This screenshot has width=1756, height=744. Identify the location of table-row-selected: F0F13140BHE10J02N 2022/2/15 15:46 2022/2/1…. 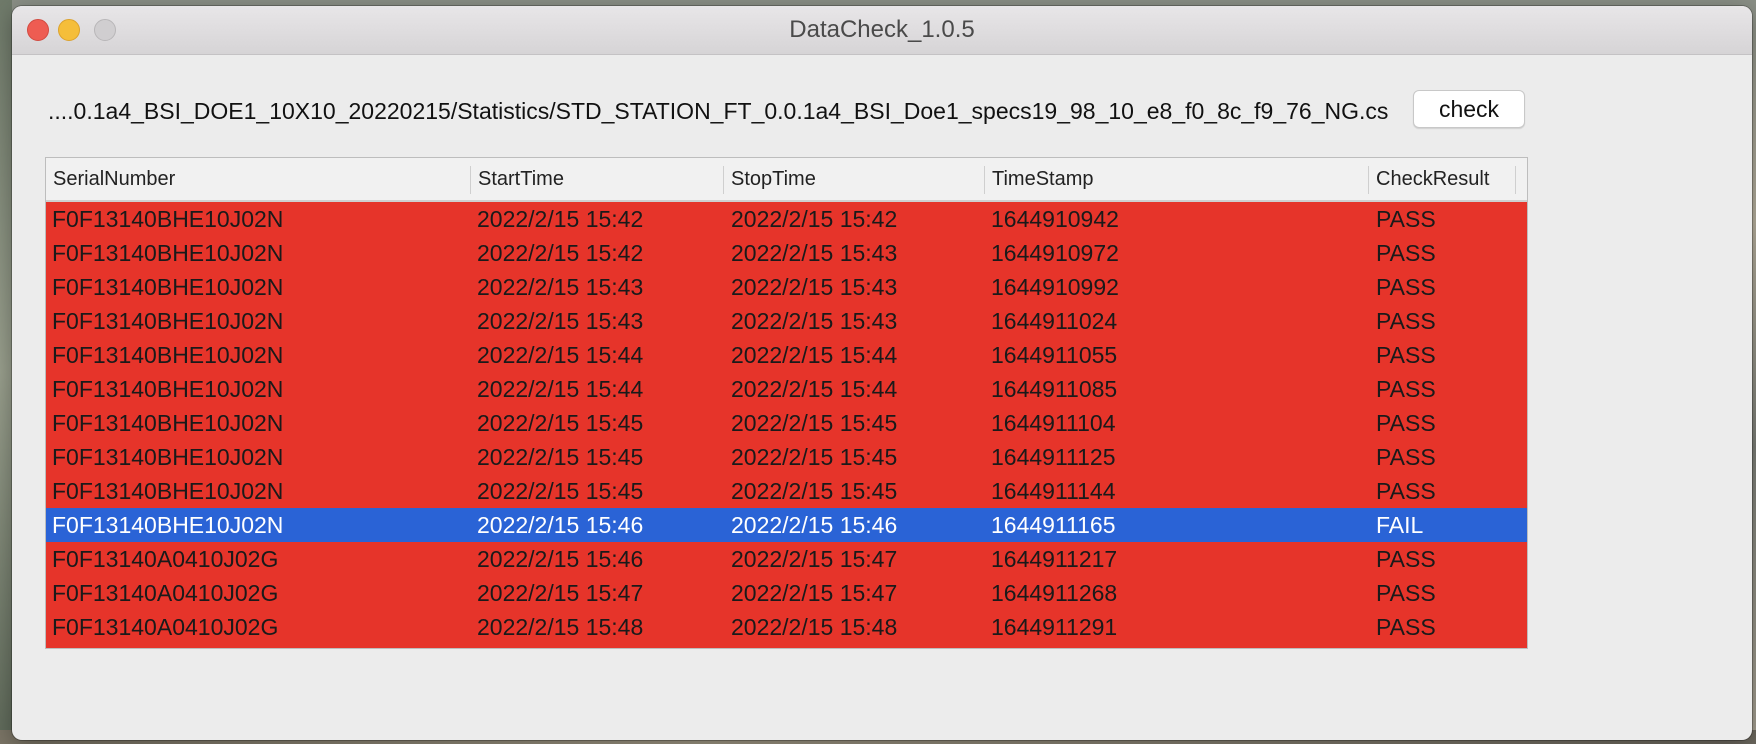
(786, 525).